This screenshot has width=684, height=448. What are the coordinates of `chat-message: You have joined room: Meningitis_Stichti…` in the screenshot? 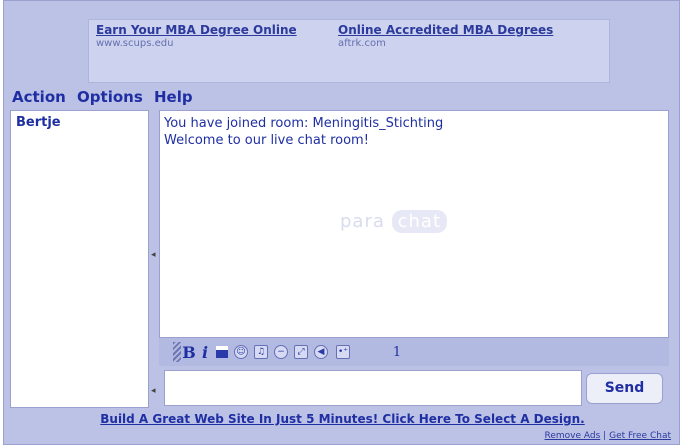 It's located at (304, 123).